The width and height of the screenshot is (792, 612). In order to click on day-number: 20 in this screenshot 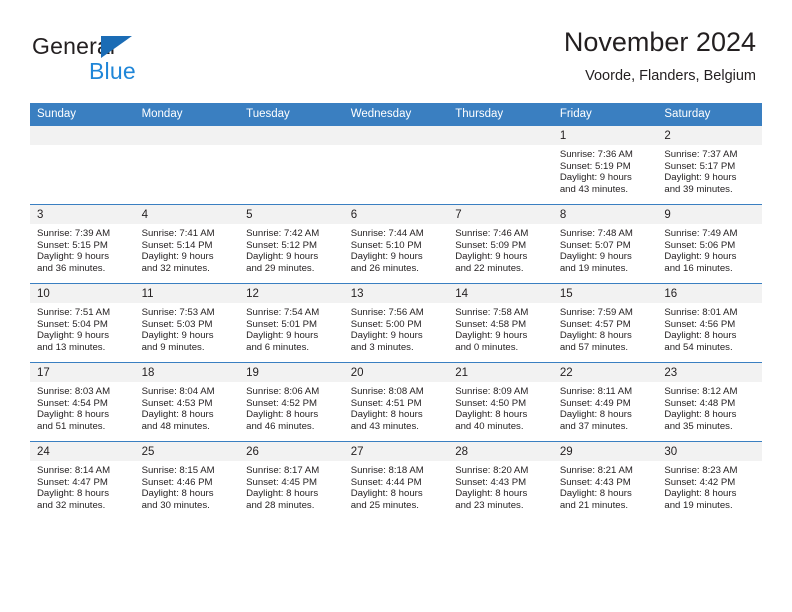, I will do `click(396, 372)`.